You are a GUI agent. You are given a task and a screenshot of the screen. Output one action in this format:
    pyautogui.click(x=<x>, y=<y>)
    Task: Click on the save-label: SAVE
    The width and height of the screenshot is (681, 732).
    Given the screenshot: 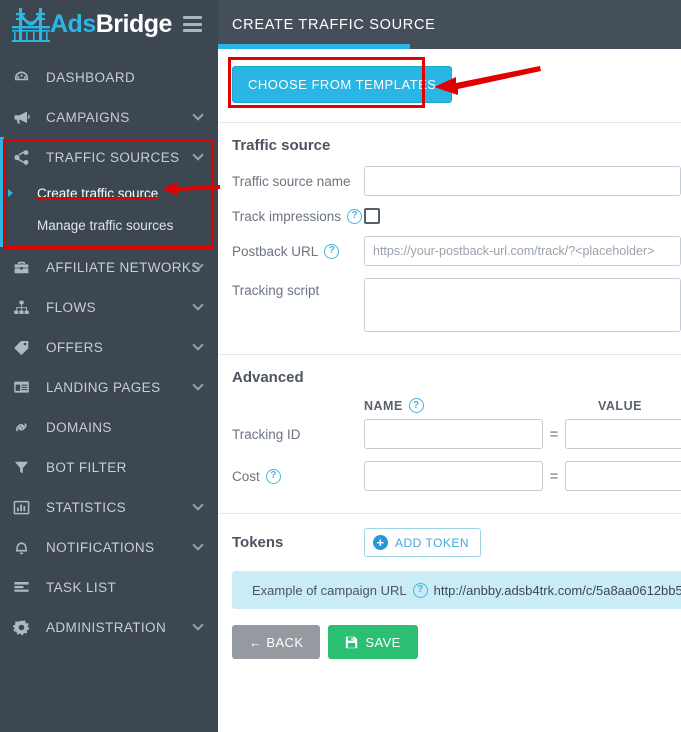 What is the action you would take?
    pyautogui.click(x=383, y=642)
    